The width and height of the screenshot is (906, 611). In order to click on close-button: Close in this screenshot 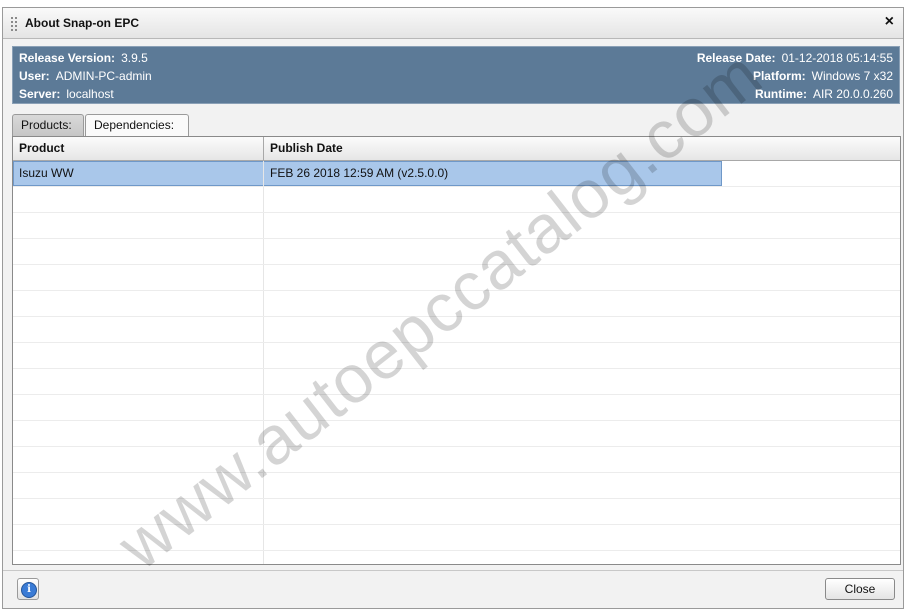, I will do `click(860, 589)`.